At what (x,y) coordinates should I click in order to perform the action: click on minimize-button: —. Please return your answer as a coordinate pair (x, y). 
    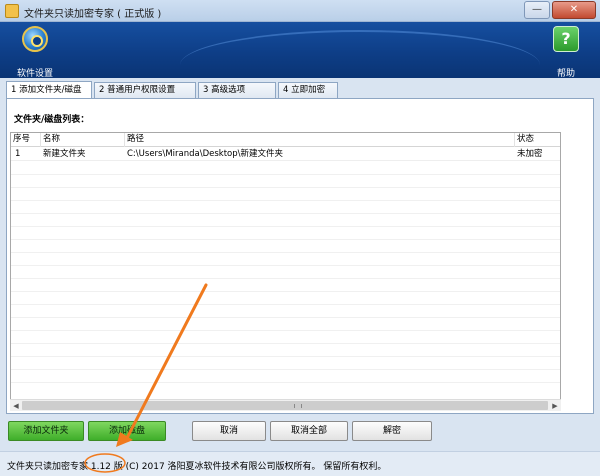
    Looking at the image, I should click on (537, 10).